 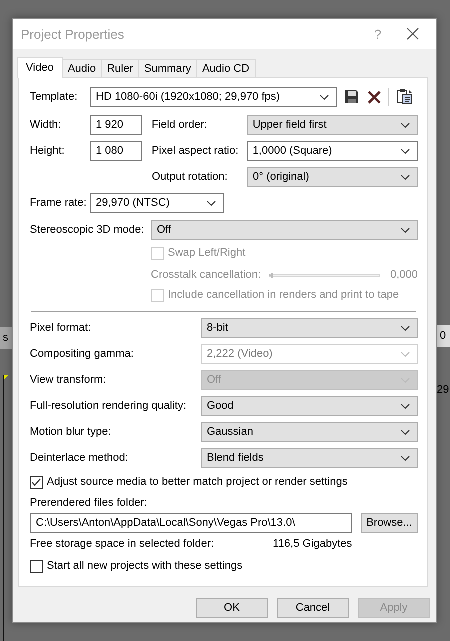 I want to click on save-icon, so click(x=352, y=97).